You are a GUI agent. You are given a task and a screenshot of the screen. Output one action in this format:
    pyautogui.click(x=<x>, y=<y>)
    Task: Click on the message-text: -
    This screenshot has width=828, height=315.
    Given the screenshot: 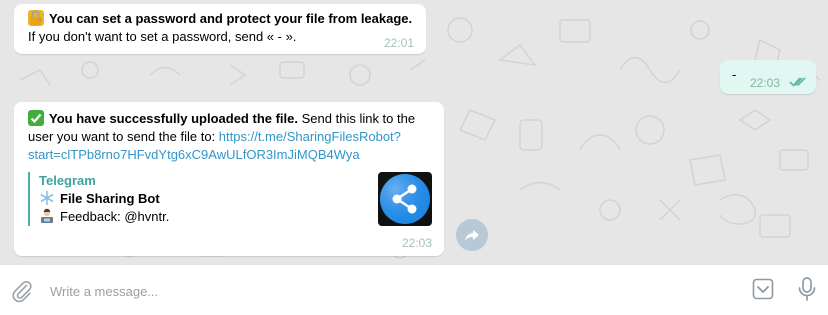 What is the action you would take?
    pyautogui.click(x=734, y=74)
    